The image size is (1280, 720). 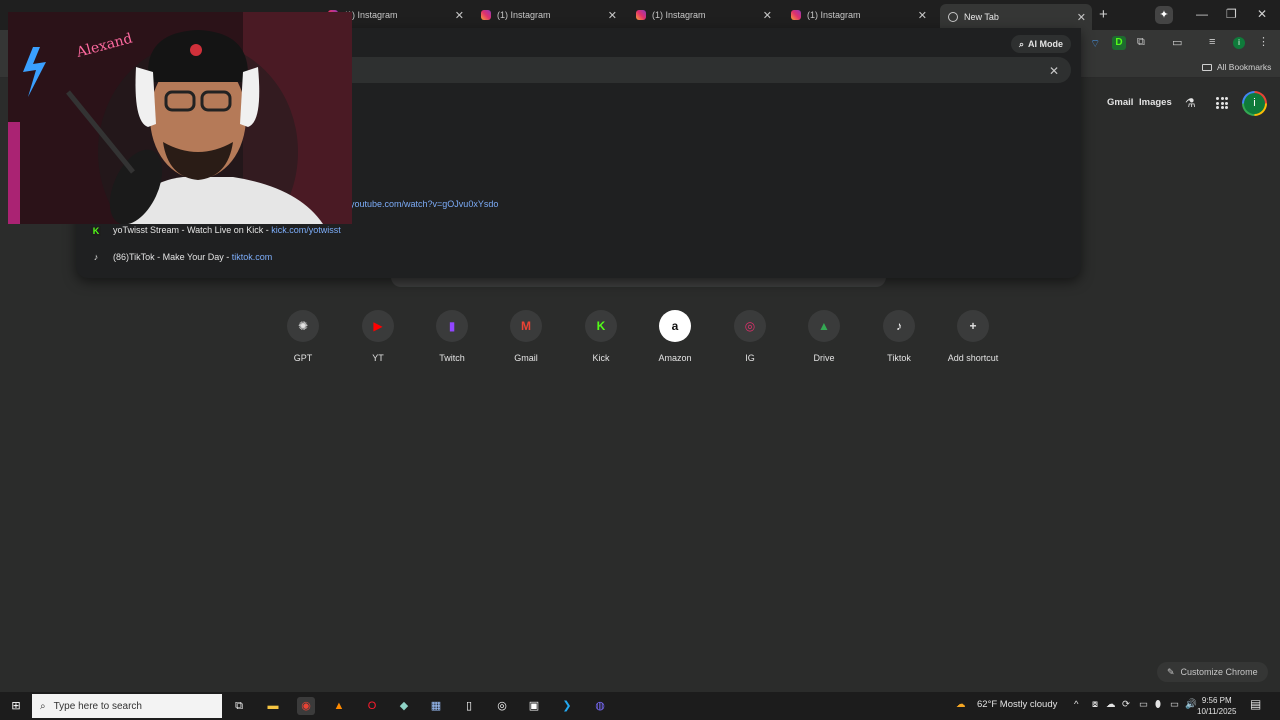 I want to click on shortcut-label: Kick, so click(x=601, y=358).